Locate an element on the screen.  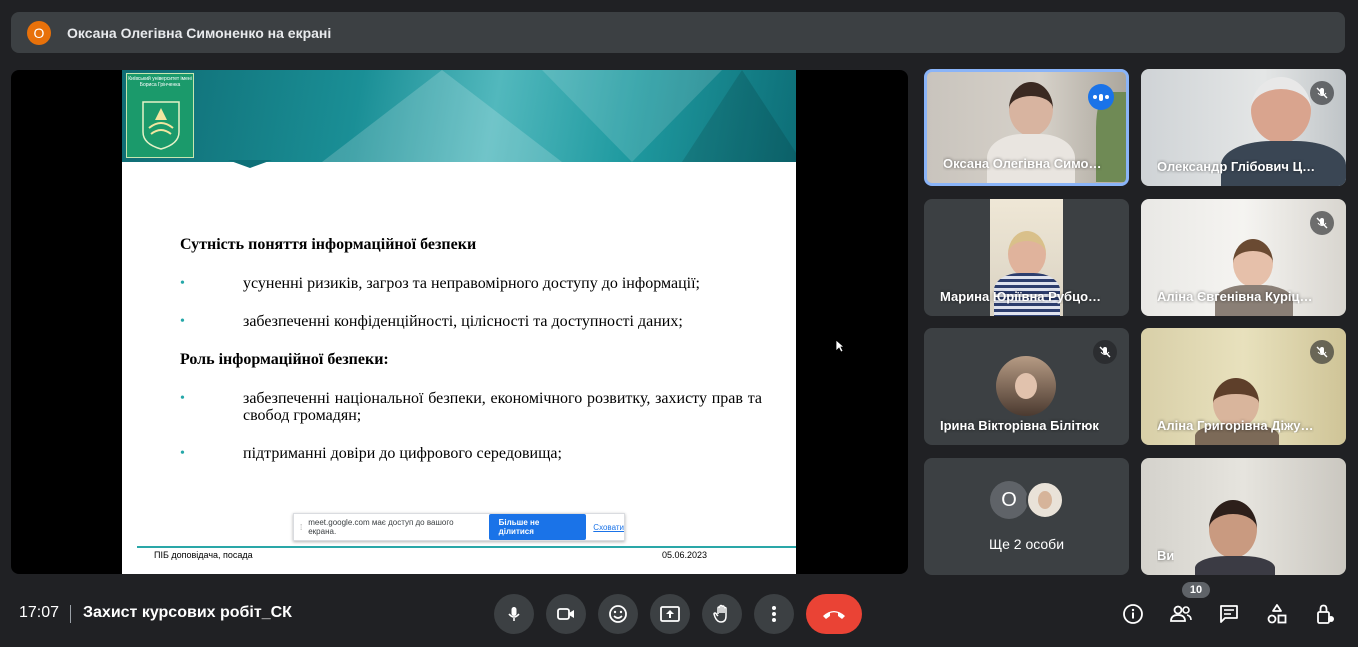
presenter-bar: О Оксана Олегівна Симоненко на екрані is located at coordinates (678, 32).